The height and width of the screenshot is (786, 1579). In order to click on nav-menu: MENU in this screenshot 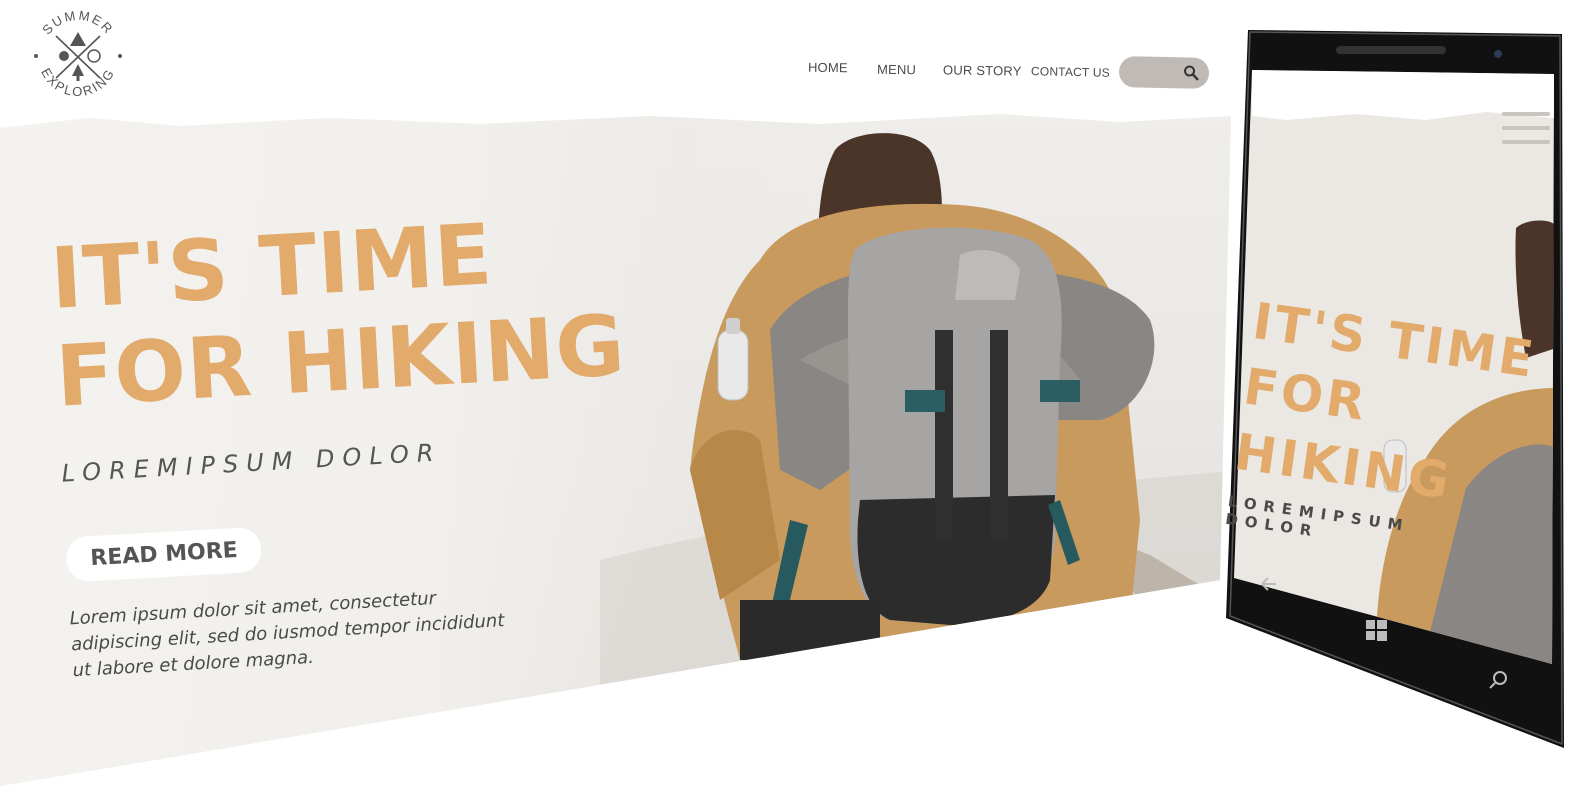, I will do `click(896, 70)`.